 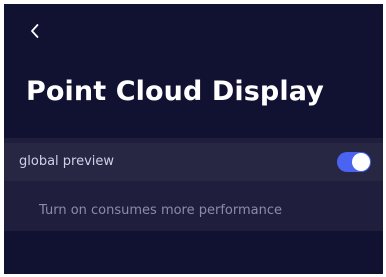 What do you see at coordinates (161, 210) in the screenshot?
I see `performance-hint: Turn on consumes more performance` at bounding box center [161, 210].